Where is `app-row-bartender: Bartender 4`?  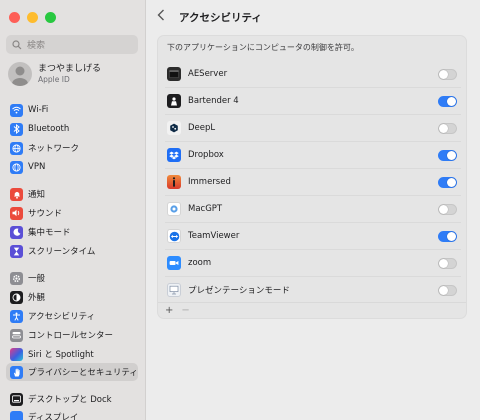 app-row-bartender: Bartender 4 is located at coordinates (313, 101).